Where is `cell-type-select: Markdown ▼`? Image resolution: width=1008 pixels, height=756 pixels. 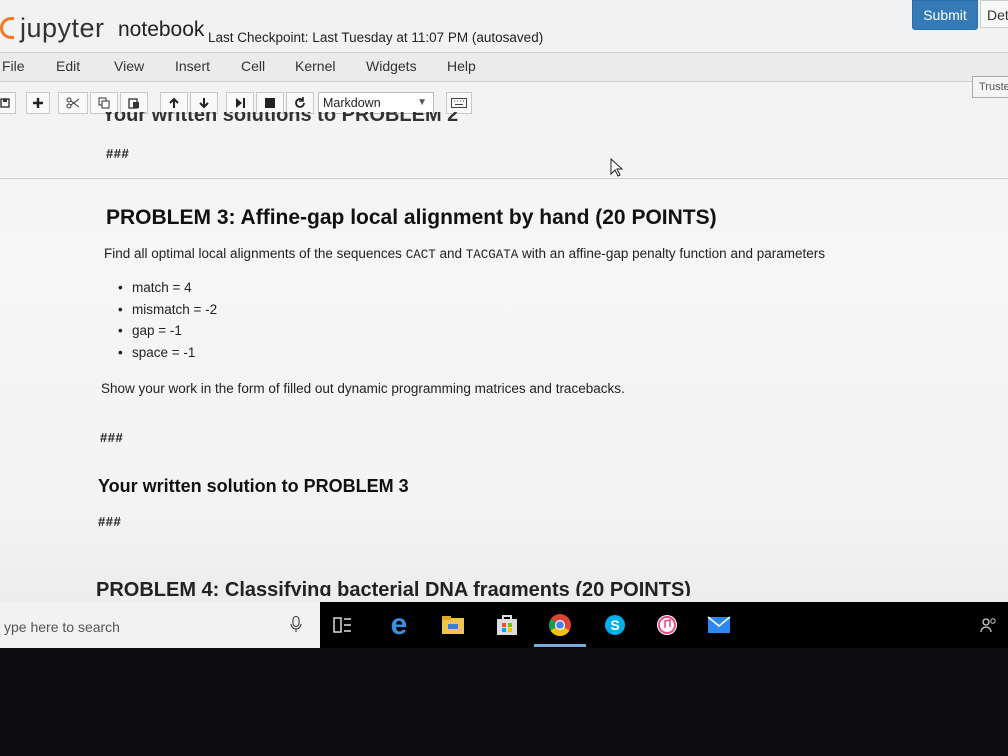 cell-type-select: Markdown ▼ is located at coordinates (376, 103).